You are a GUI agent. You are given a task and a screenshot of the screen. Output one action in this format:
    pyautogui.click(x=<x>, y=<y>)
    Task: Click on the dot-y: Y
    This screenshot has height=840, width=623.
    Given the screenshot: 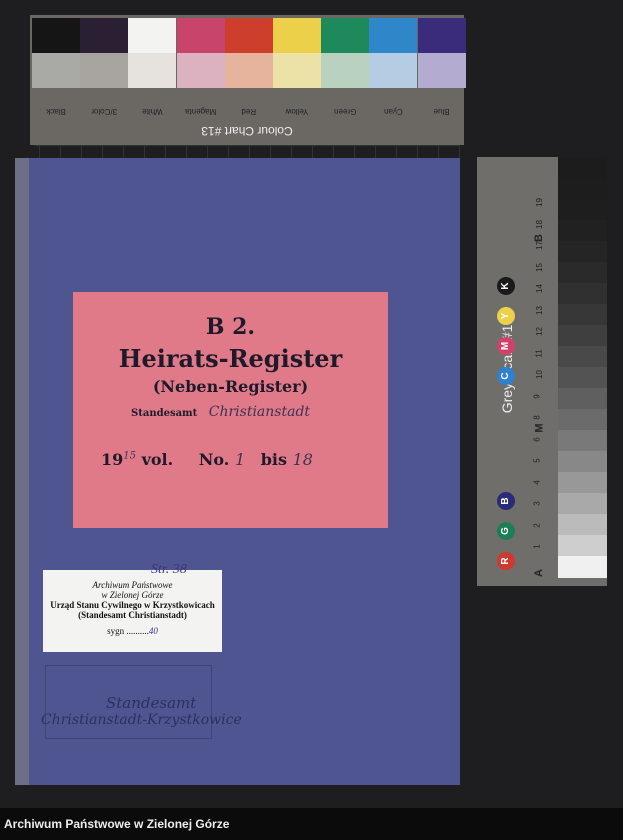 What is the action you would take?
    pyautogui.click(x=506, y=316)
    